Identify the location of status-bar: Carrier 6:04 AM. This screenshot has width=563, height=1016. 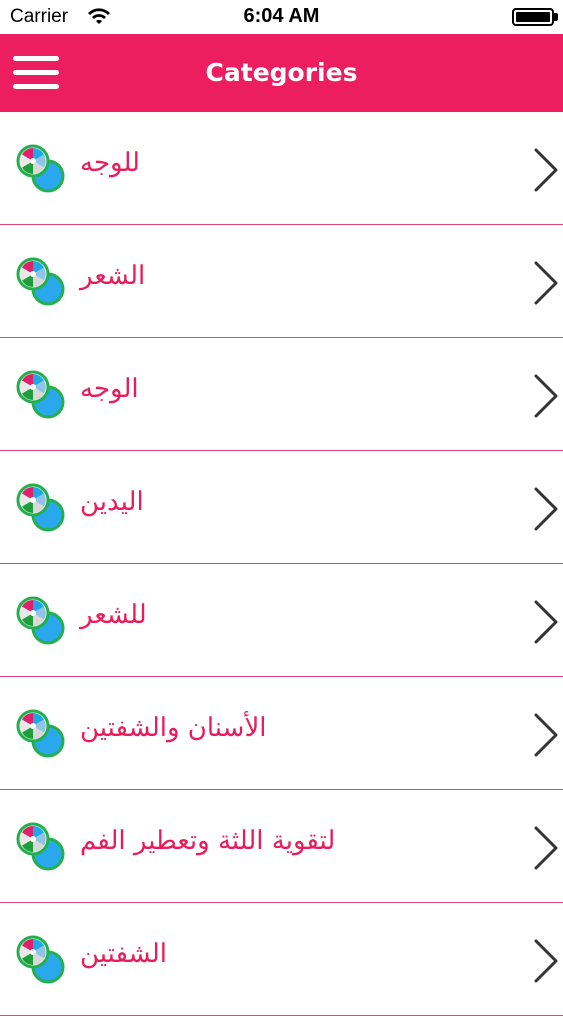
(281, 17).